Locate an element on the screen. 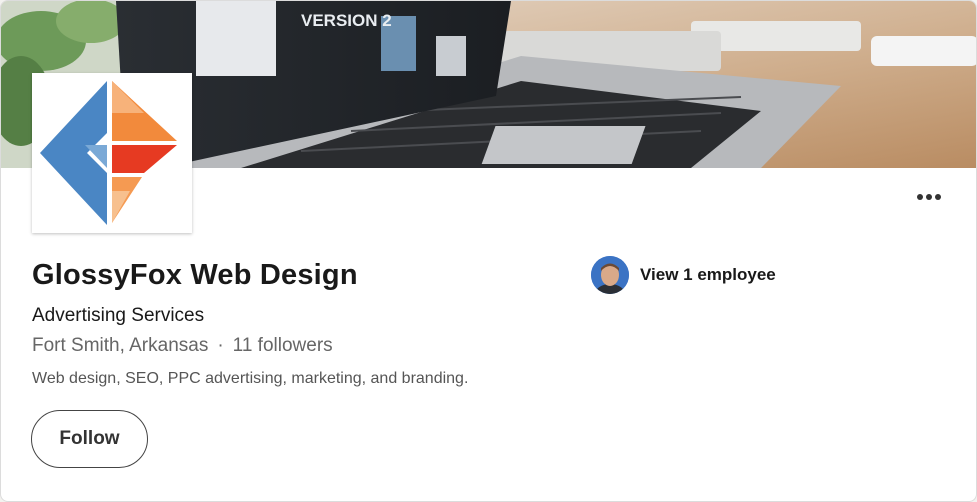  more-options-button is located at coordinates (929, 197).